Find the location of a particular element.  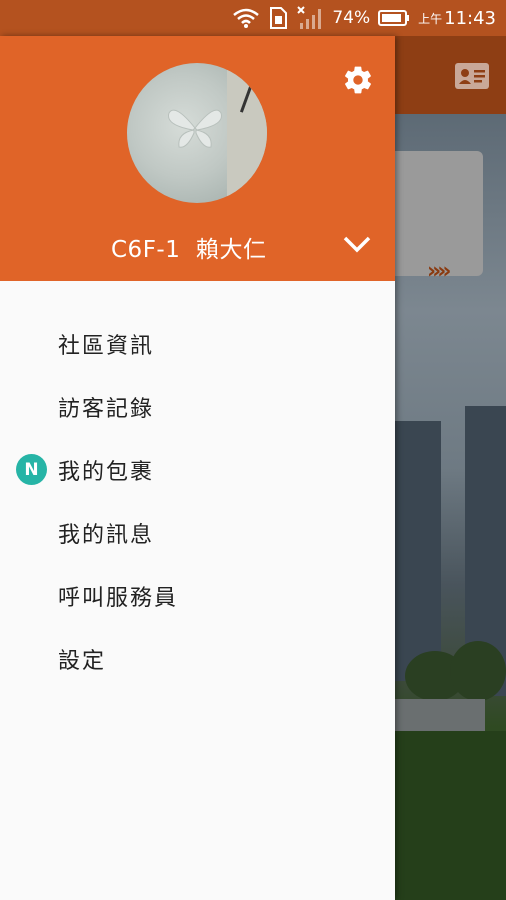

menu-item-label: 我的包裹 is located at coordinates (106, 472).